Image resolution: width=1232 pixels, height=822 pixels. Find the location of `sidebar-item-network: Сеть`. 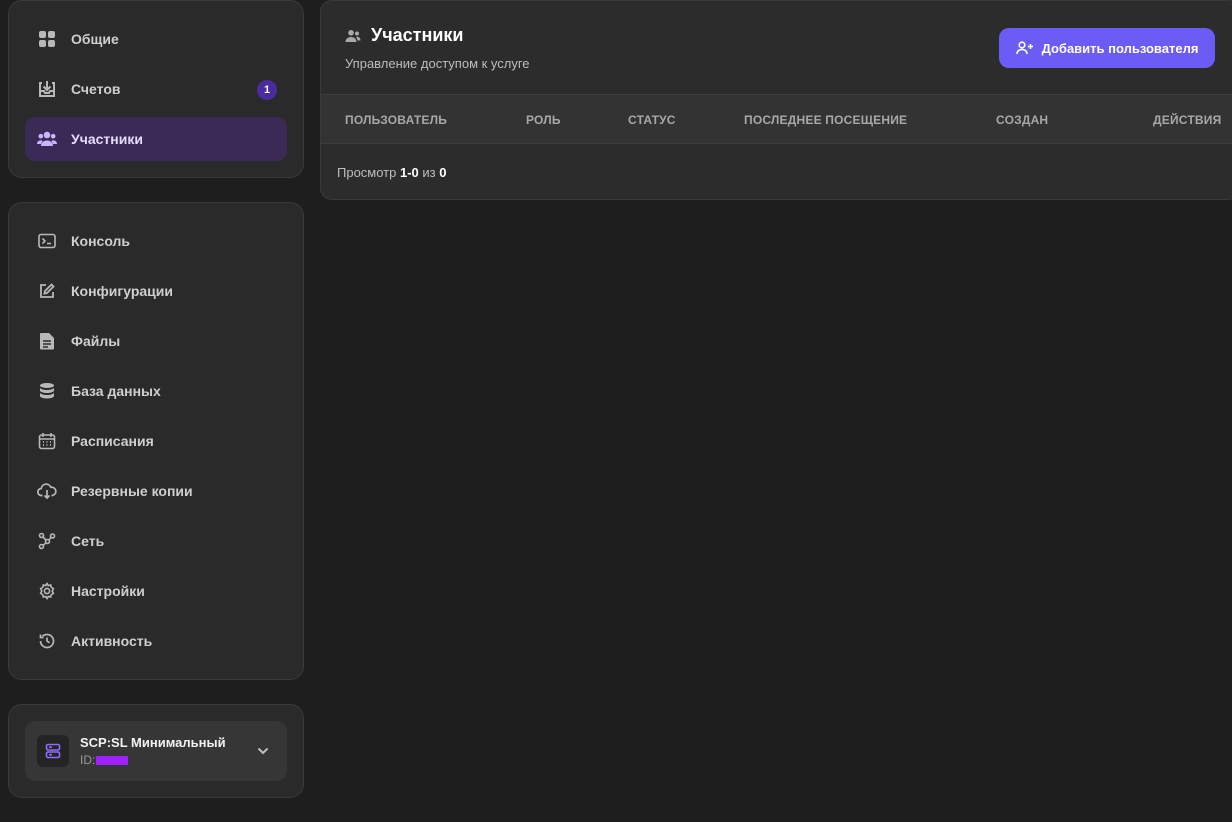

sidebar-item-network: Сеть is located at coordinates (156, 541).